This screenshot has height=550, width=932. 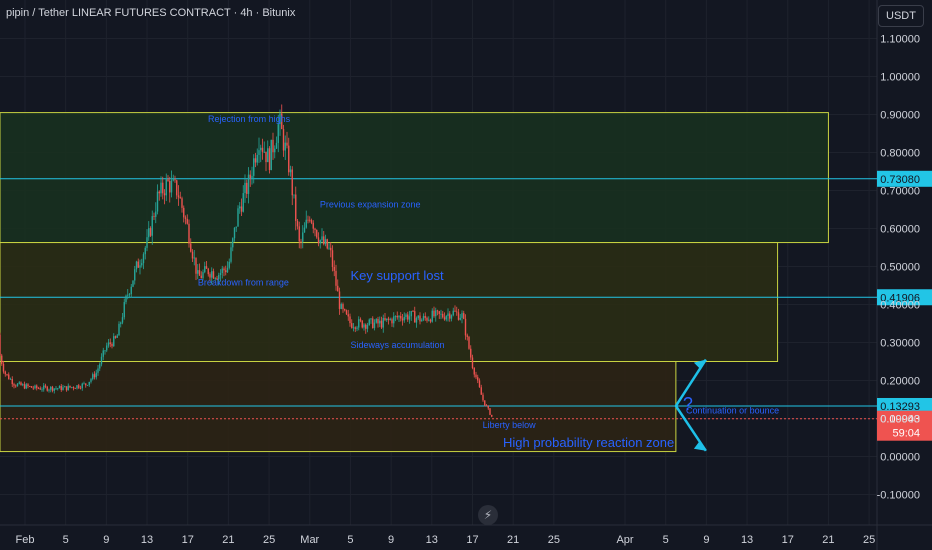 I want to click on time-axis: Feb 5 9 13 17 21 25 Mar 5 9 13 17 21 25 Apr 5 9 13 17 21 25, so click(x=446, y=540).